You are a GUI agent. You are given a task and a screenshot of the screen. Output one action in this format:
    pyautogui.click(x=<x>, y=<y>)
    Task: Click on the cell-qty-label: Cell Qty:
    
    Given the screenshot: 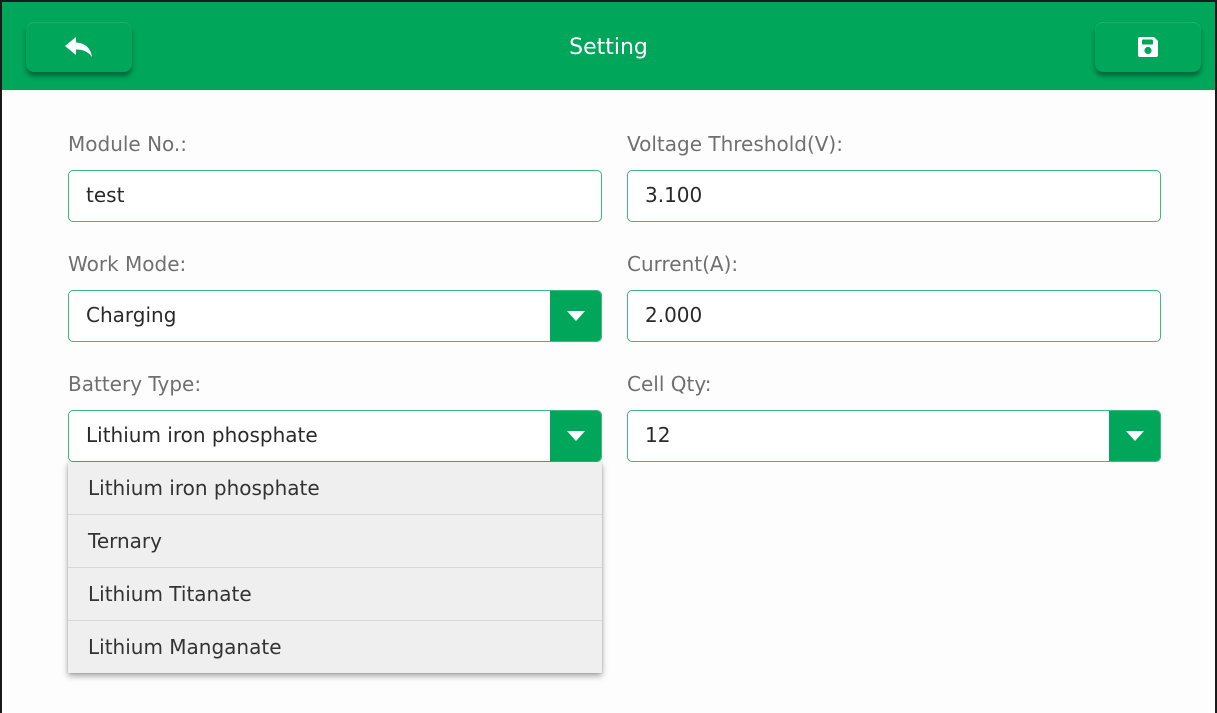 What is the action you would take?
    pyautogui.click(x=669, y=384)
    